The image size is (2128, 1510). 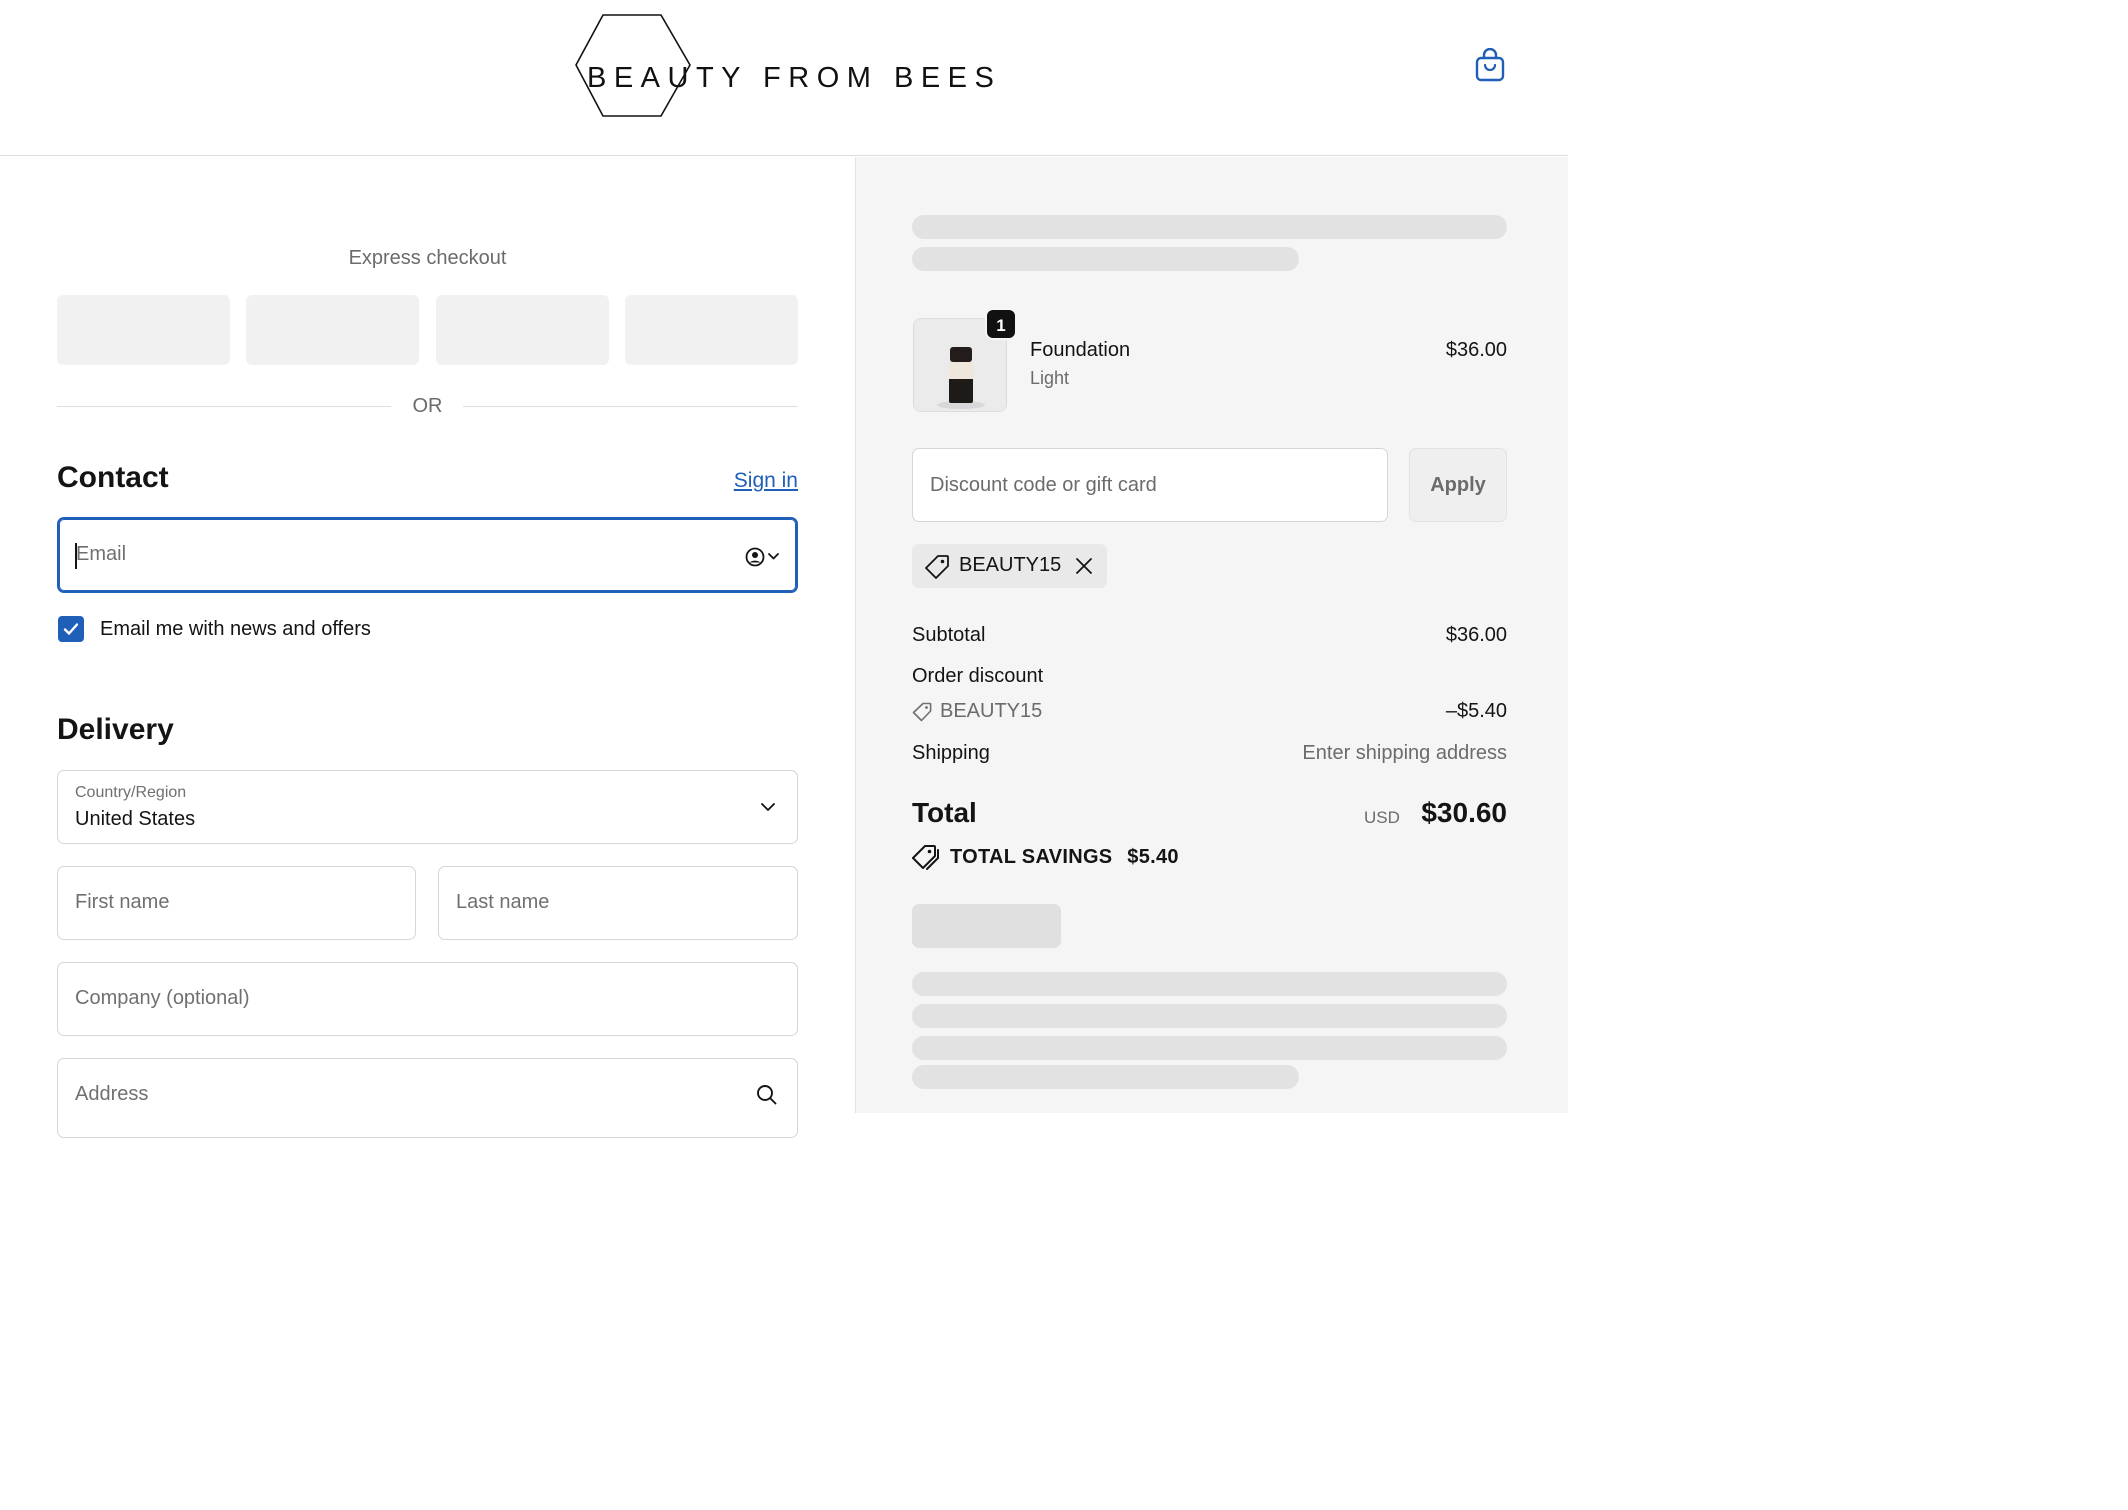 I want to click on sign-in-link: Sign in, so click(x=749, y=481).